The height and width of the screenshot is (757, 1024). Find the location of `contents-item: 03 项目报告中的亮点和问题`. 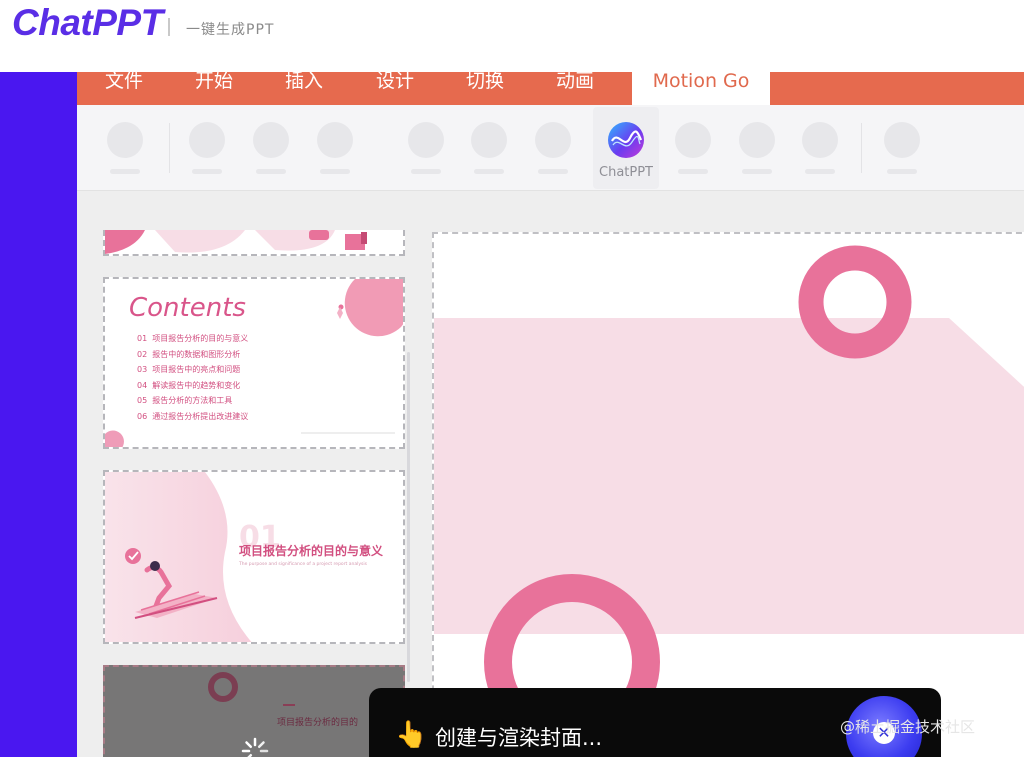

contents-item: 03 项目报告中的亮点和问题 is located at coordinates (192, 372).